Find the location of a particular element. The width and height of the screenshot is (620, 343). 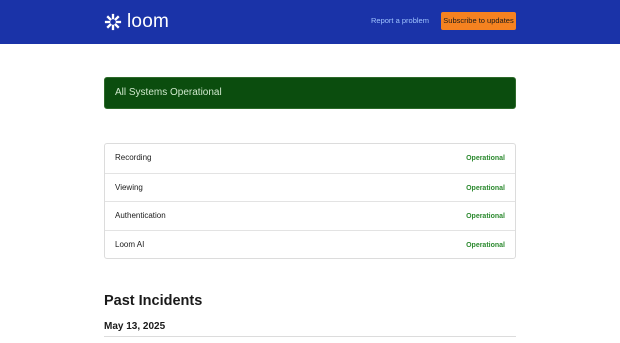

component-row-recording: Recording Operational is located at coordinates (310, 158).